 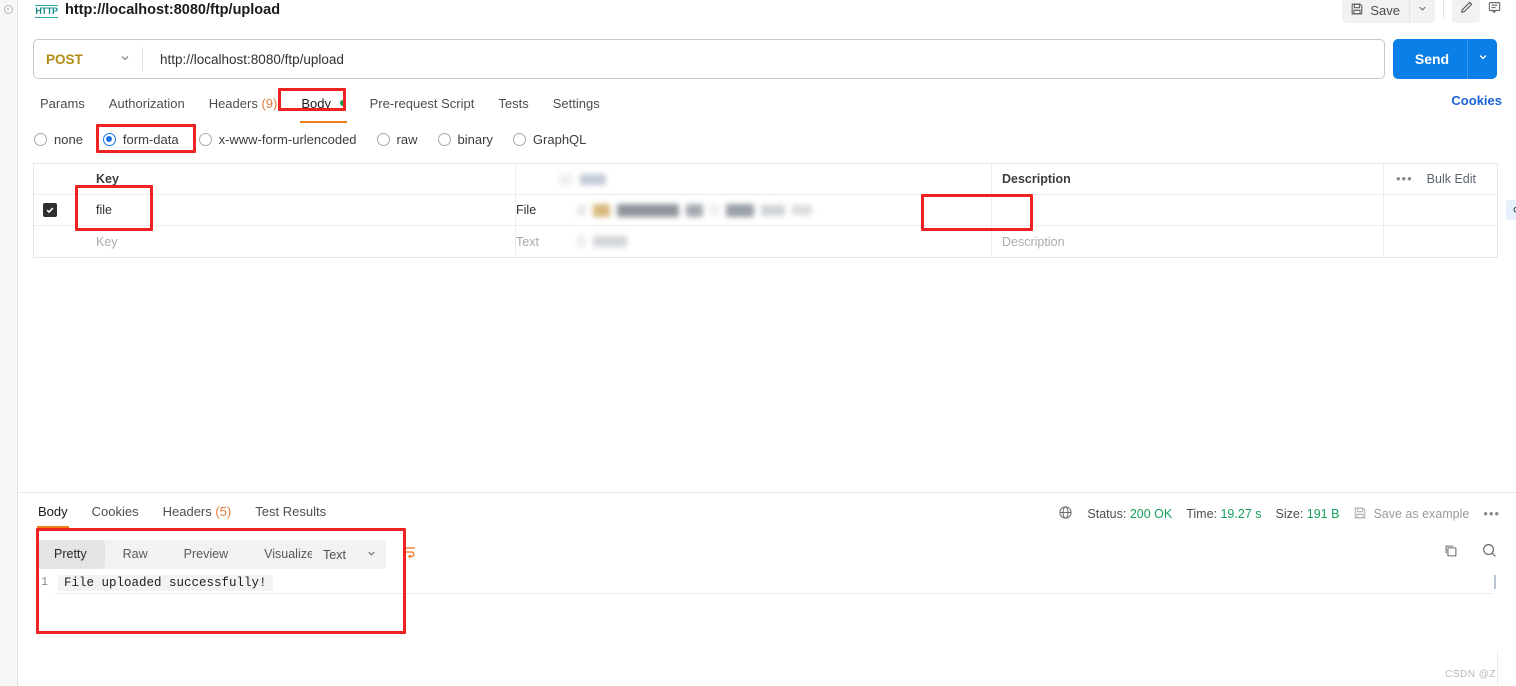 I want to click on url-bar: POST, so click(x=709, y=59).